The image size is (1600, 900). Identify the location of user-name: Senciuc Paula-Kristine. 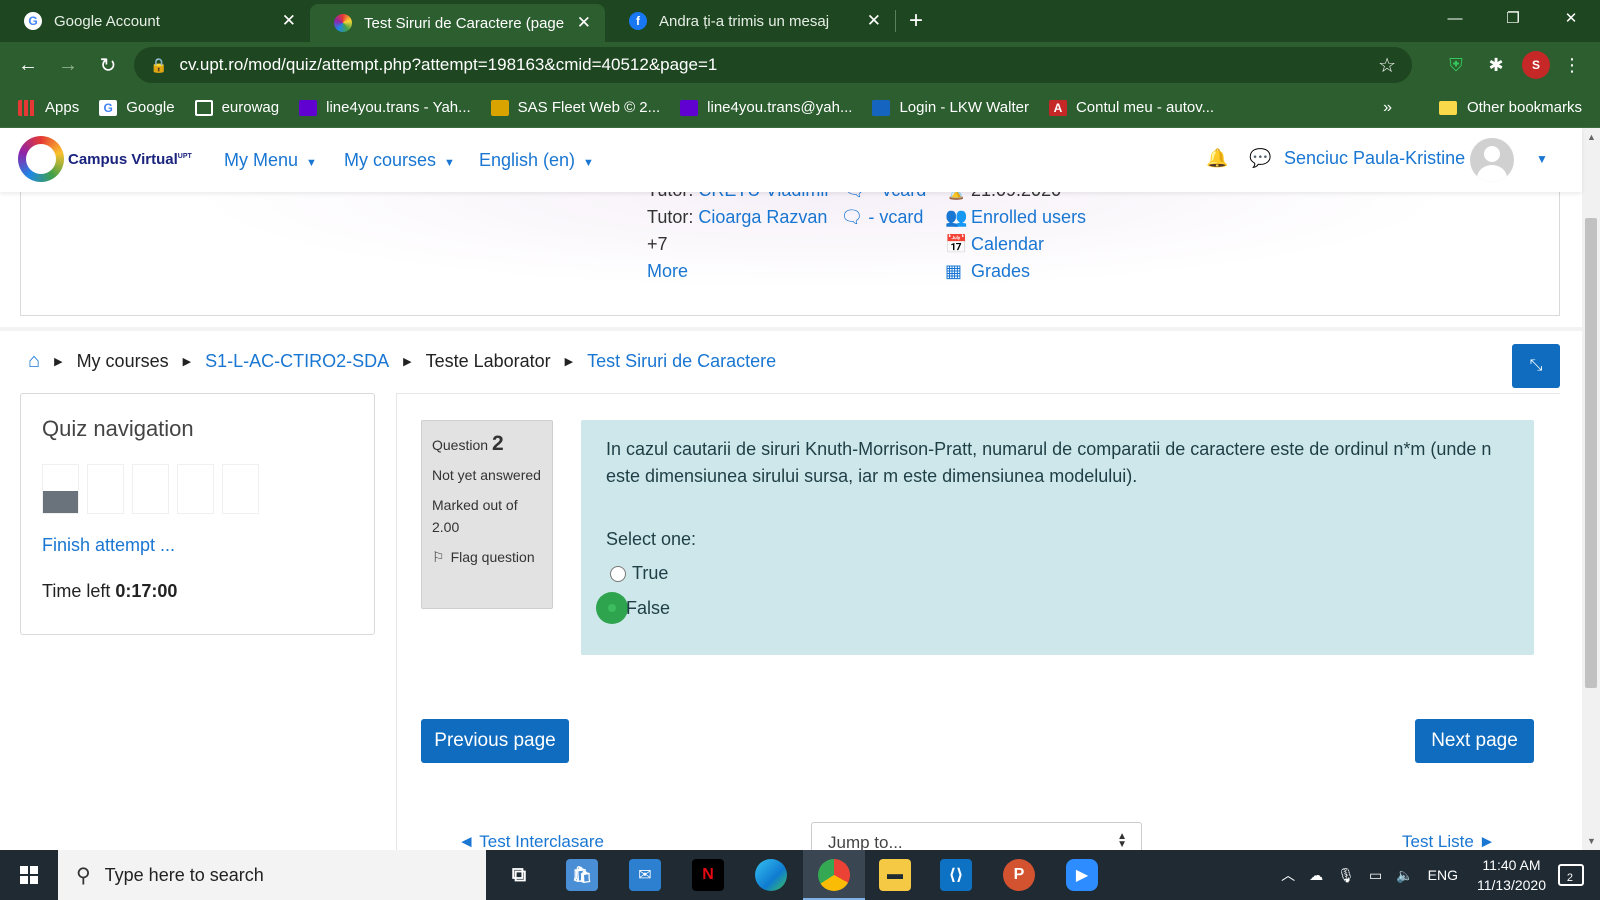
(1374, 158).